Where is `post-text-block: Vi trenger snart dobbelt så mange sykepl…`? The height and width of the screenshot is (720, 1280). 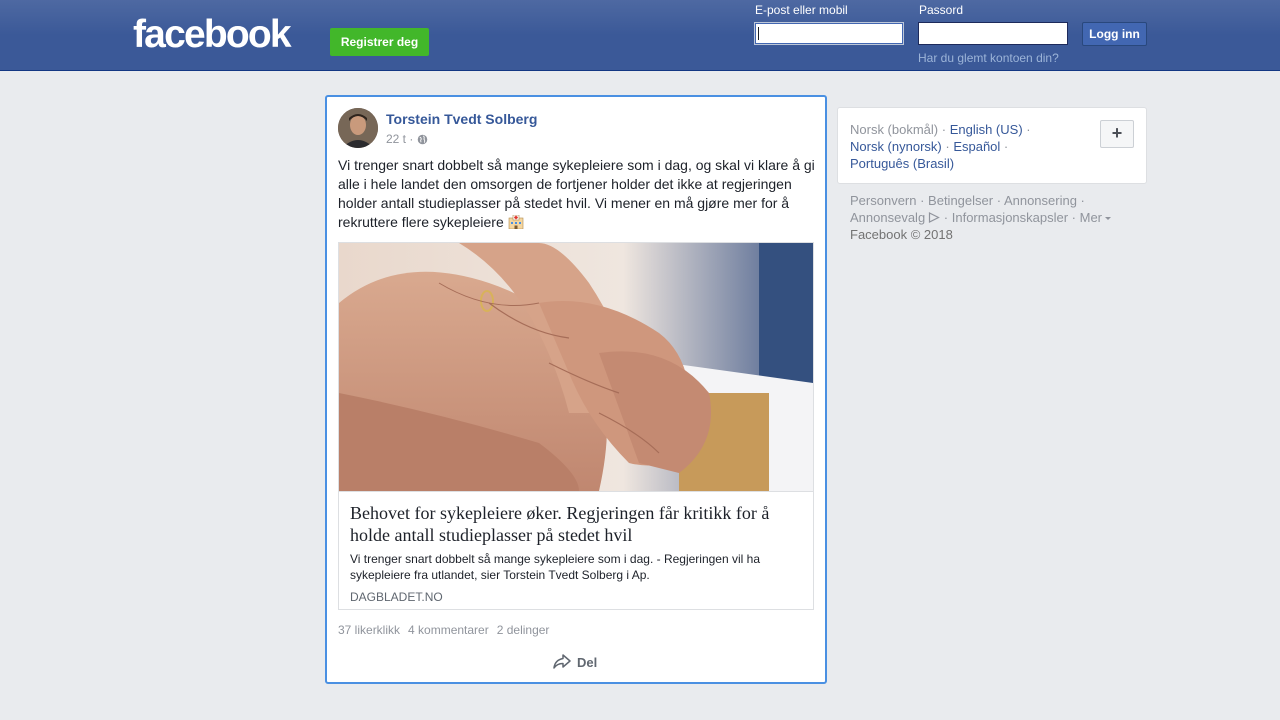 post-text-block: Vi trenger snart dobbelt så mange sykepl… is located at coordinates (577, 194).